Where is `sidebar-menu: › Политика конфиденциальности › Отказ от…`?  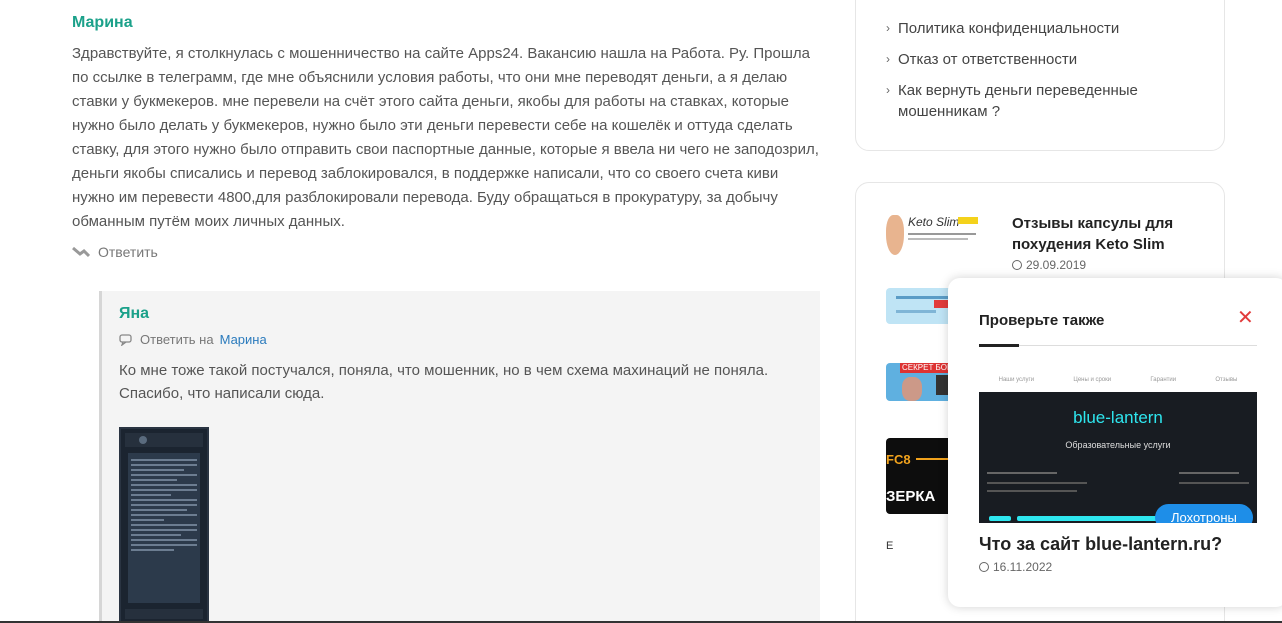
sidebar-menu: › Политика конфиденциальности › Отказ от… is located at coordinates (1040, 75).